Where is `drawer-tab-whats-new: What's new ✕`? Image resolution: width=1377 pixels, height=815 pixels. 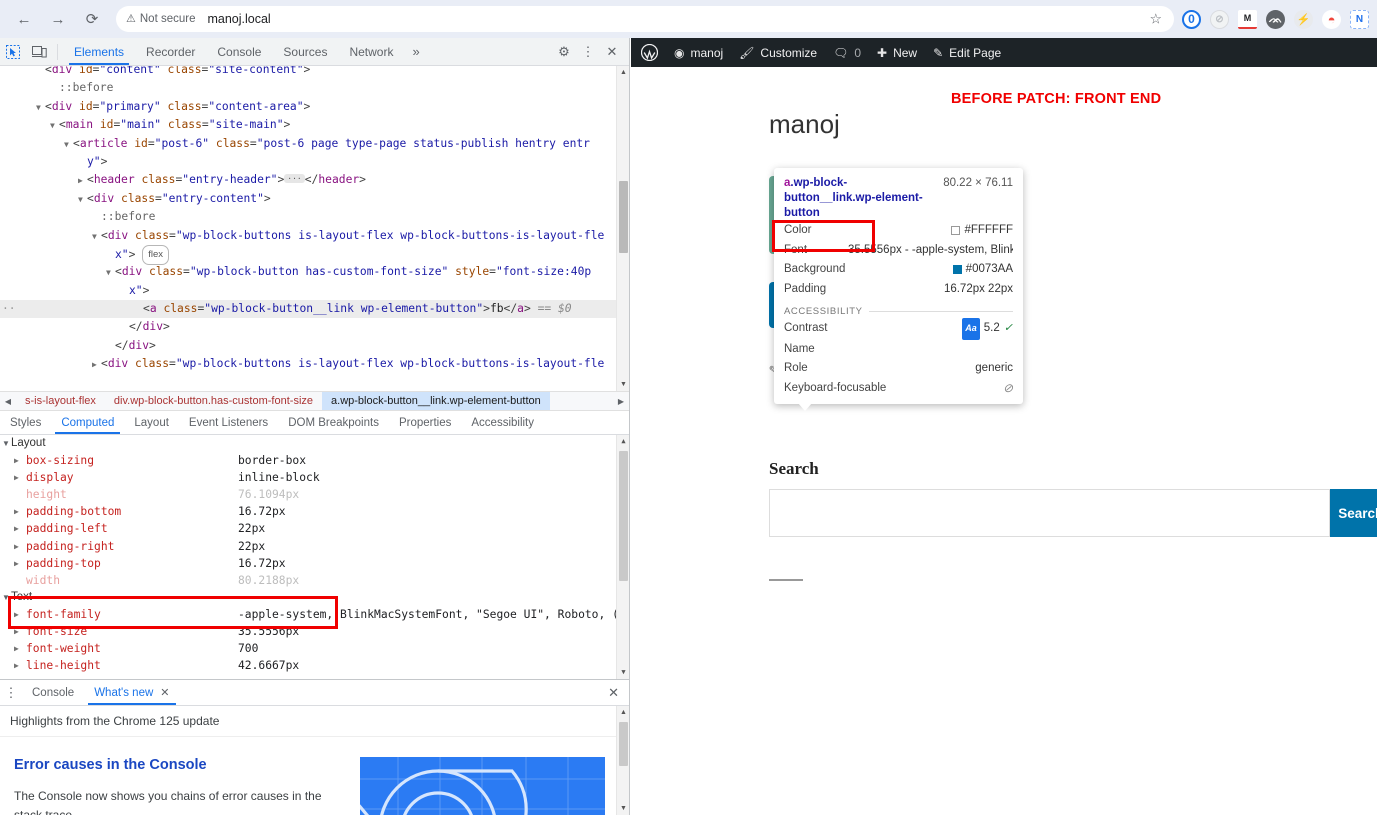
drawer-tab-whats-new: What's new ✕ is located at coordinates (131, 692).